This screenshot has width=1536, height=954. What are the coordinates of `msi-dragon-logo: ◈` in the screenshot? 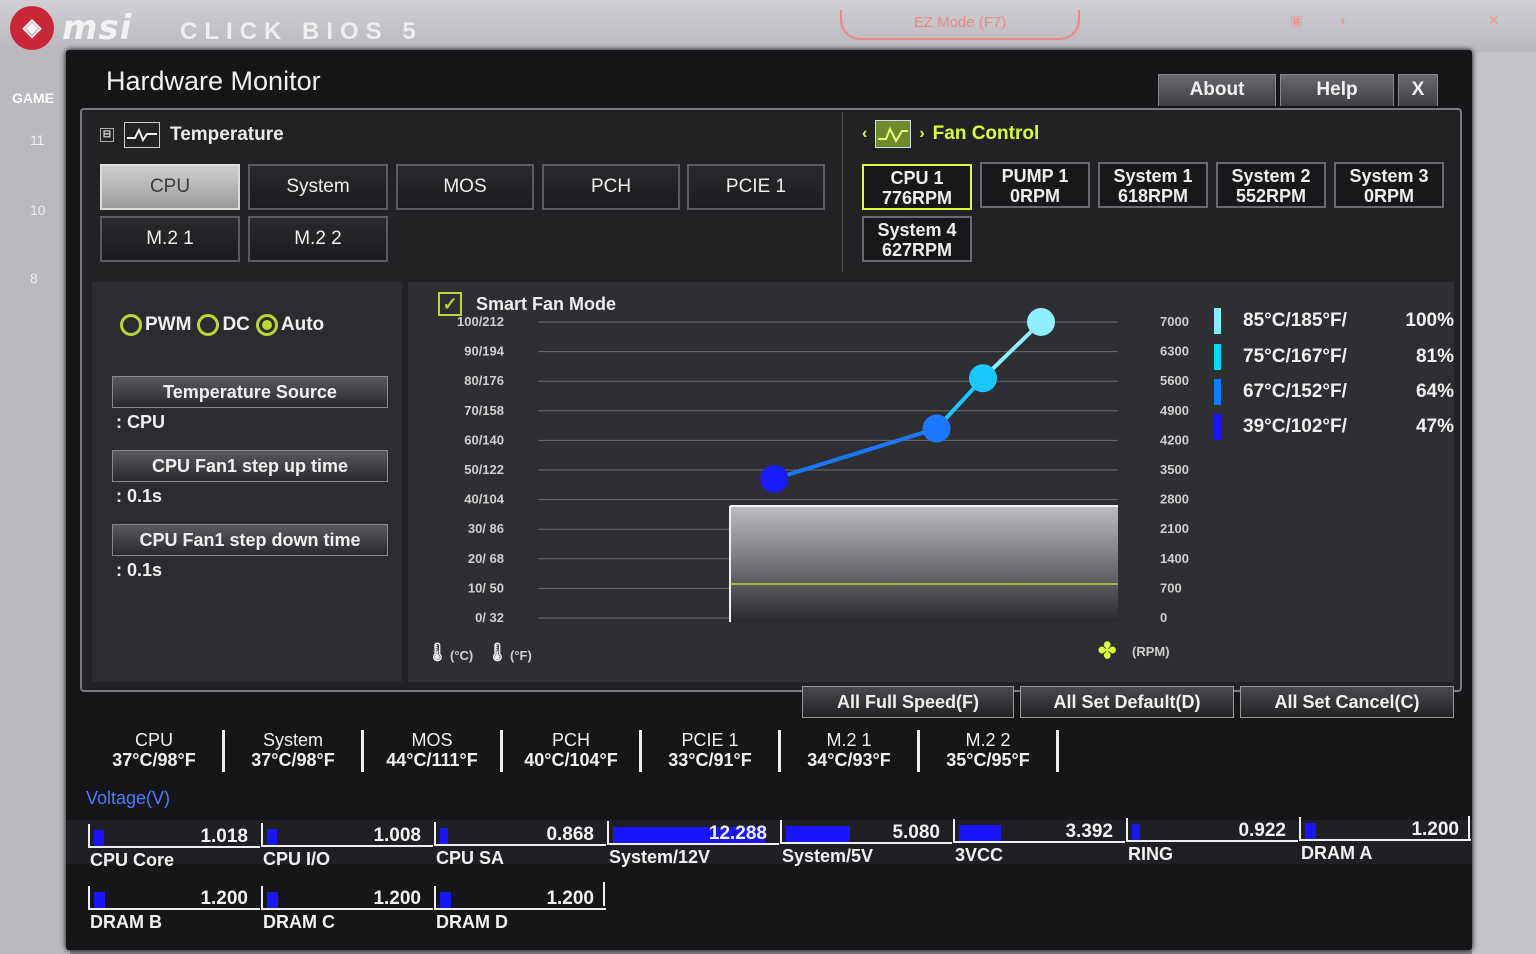 It's located at (32, 28).